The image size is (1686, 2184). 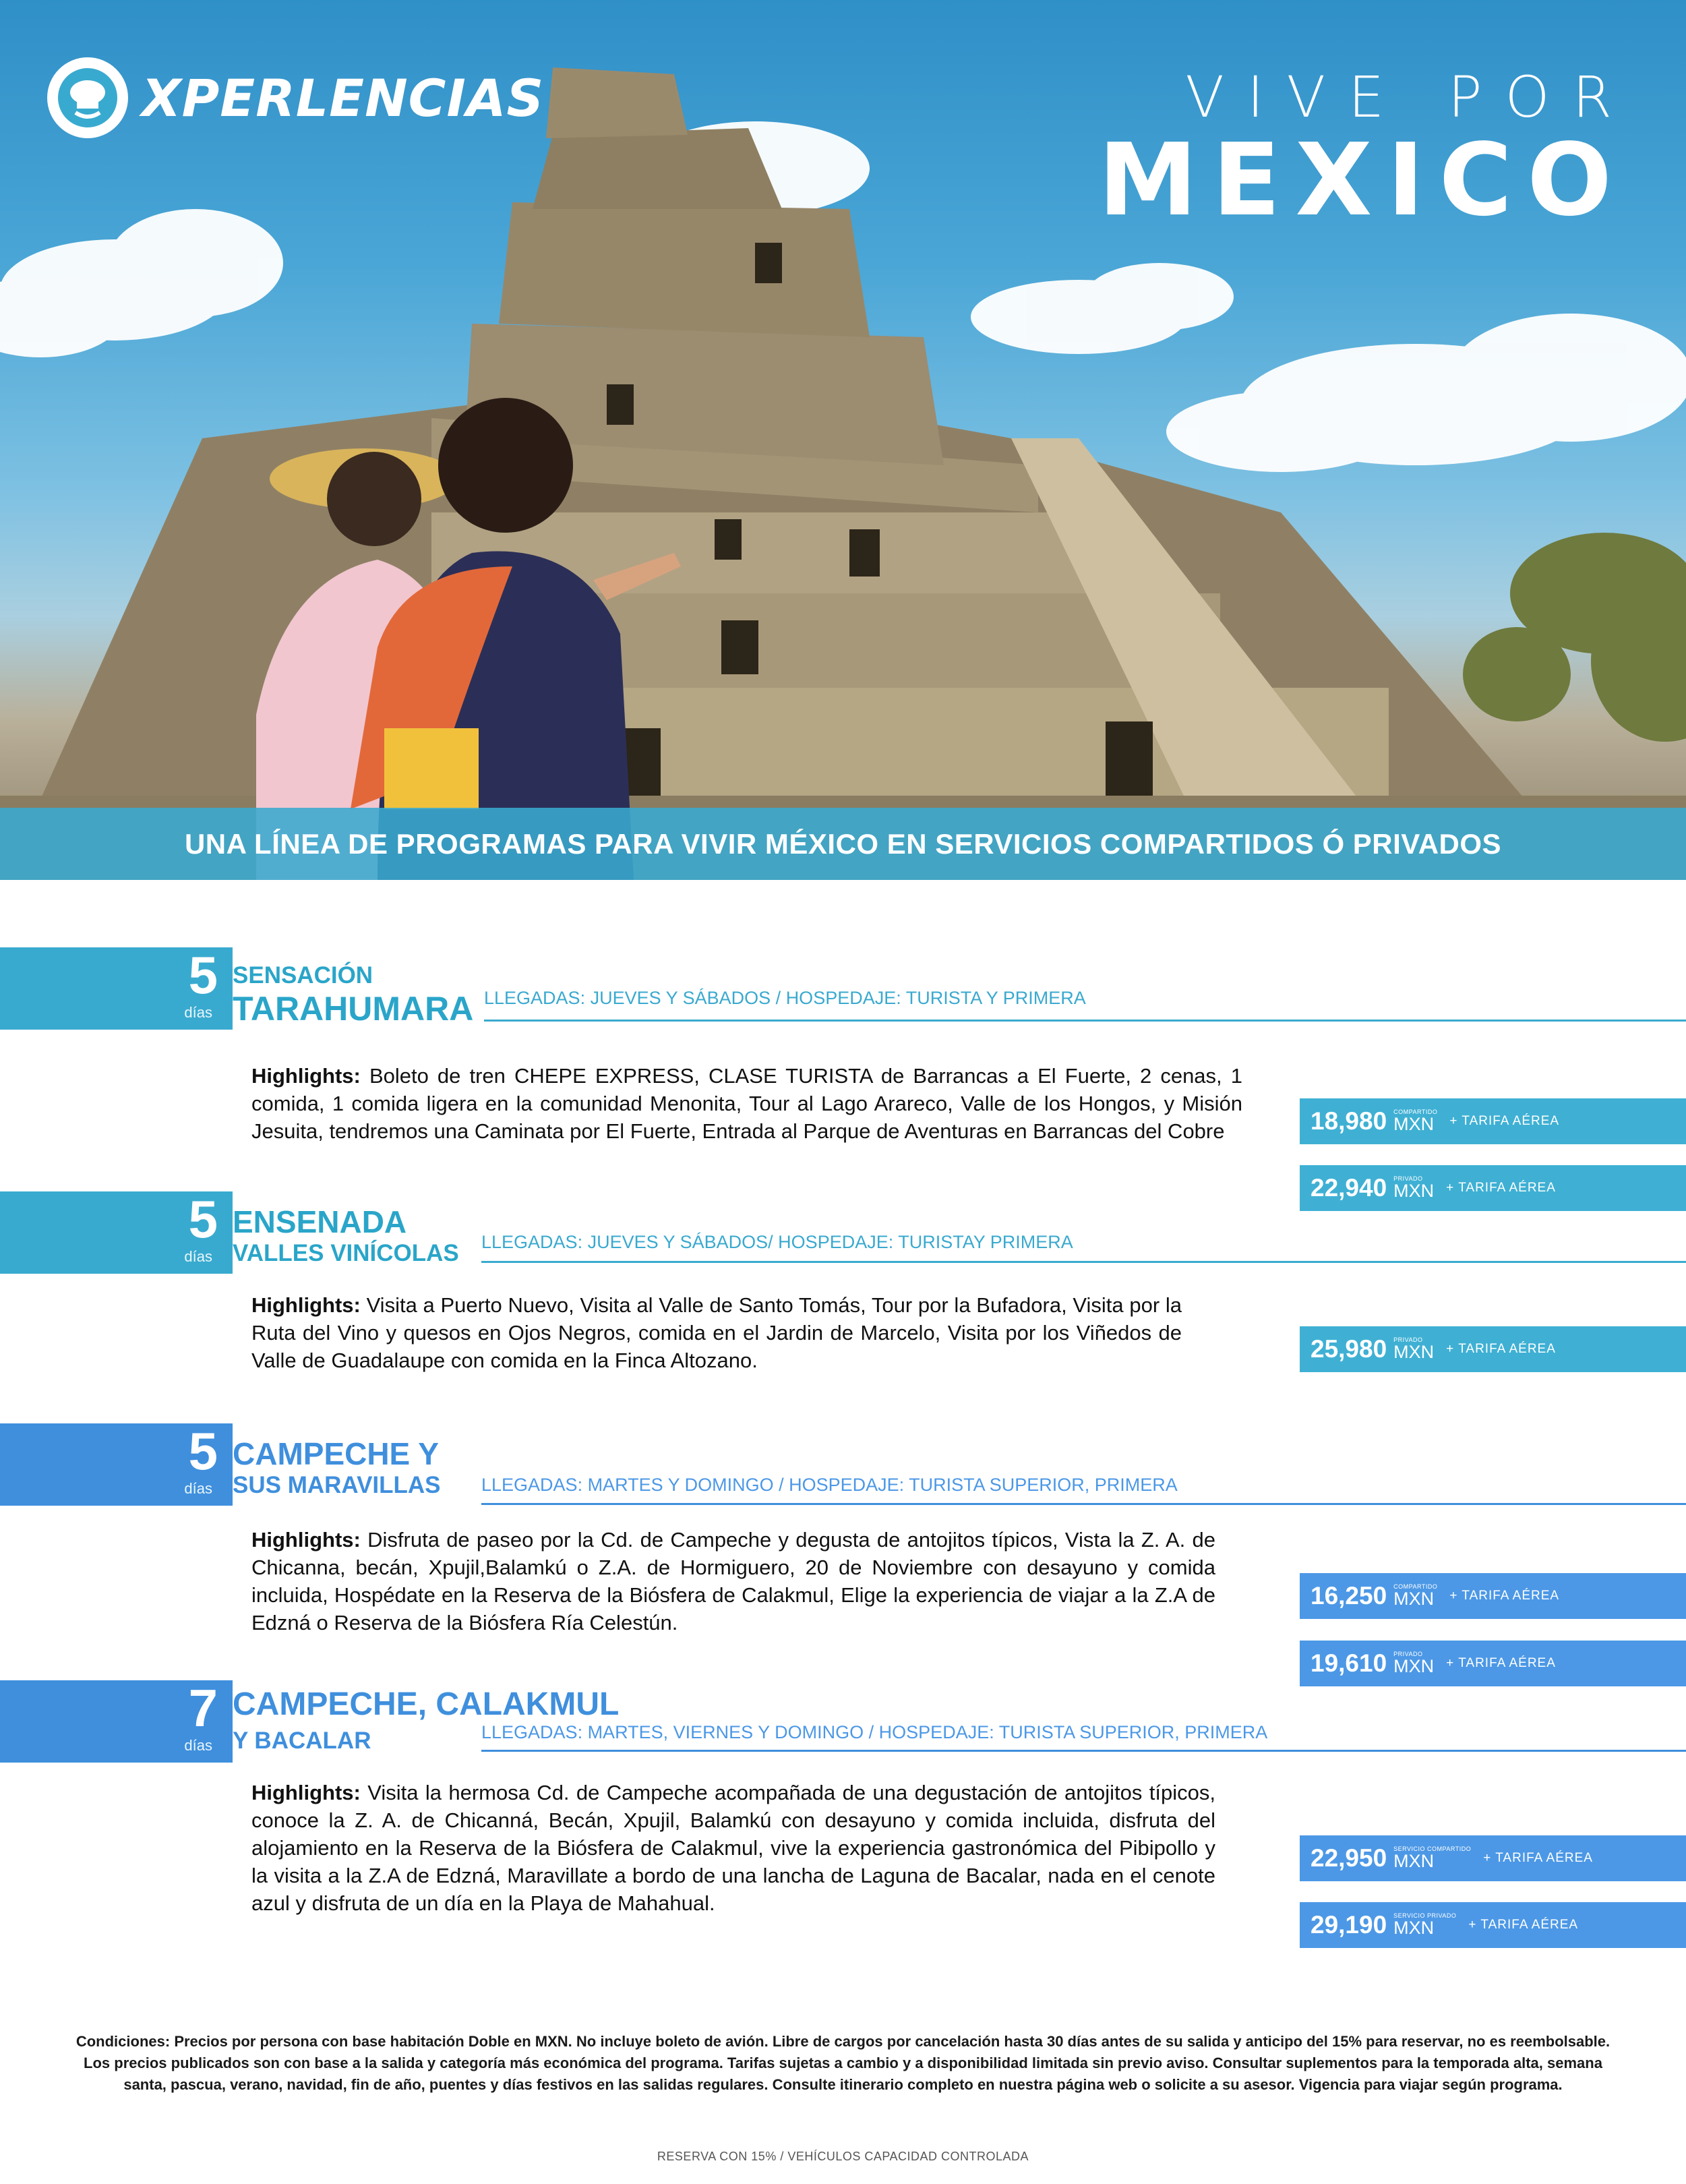 I want to click on conditions-label: Condiciones:, so click(x=123, y=2041).